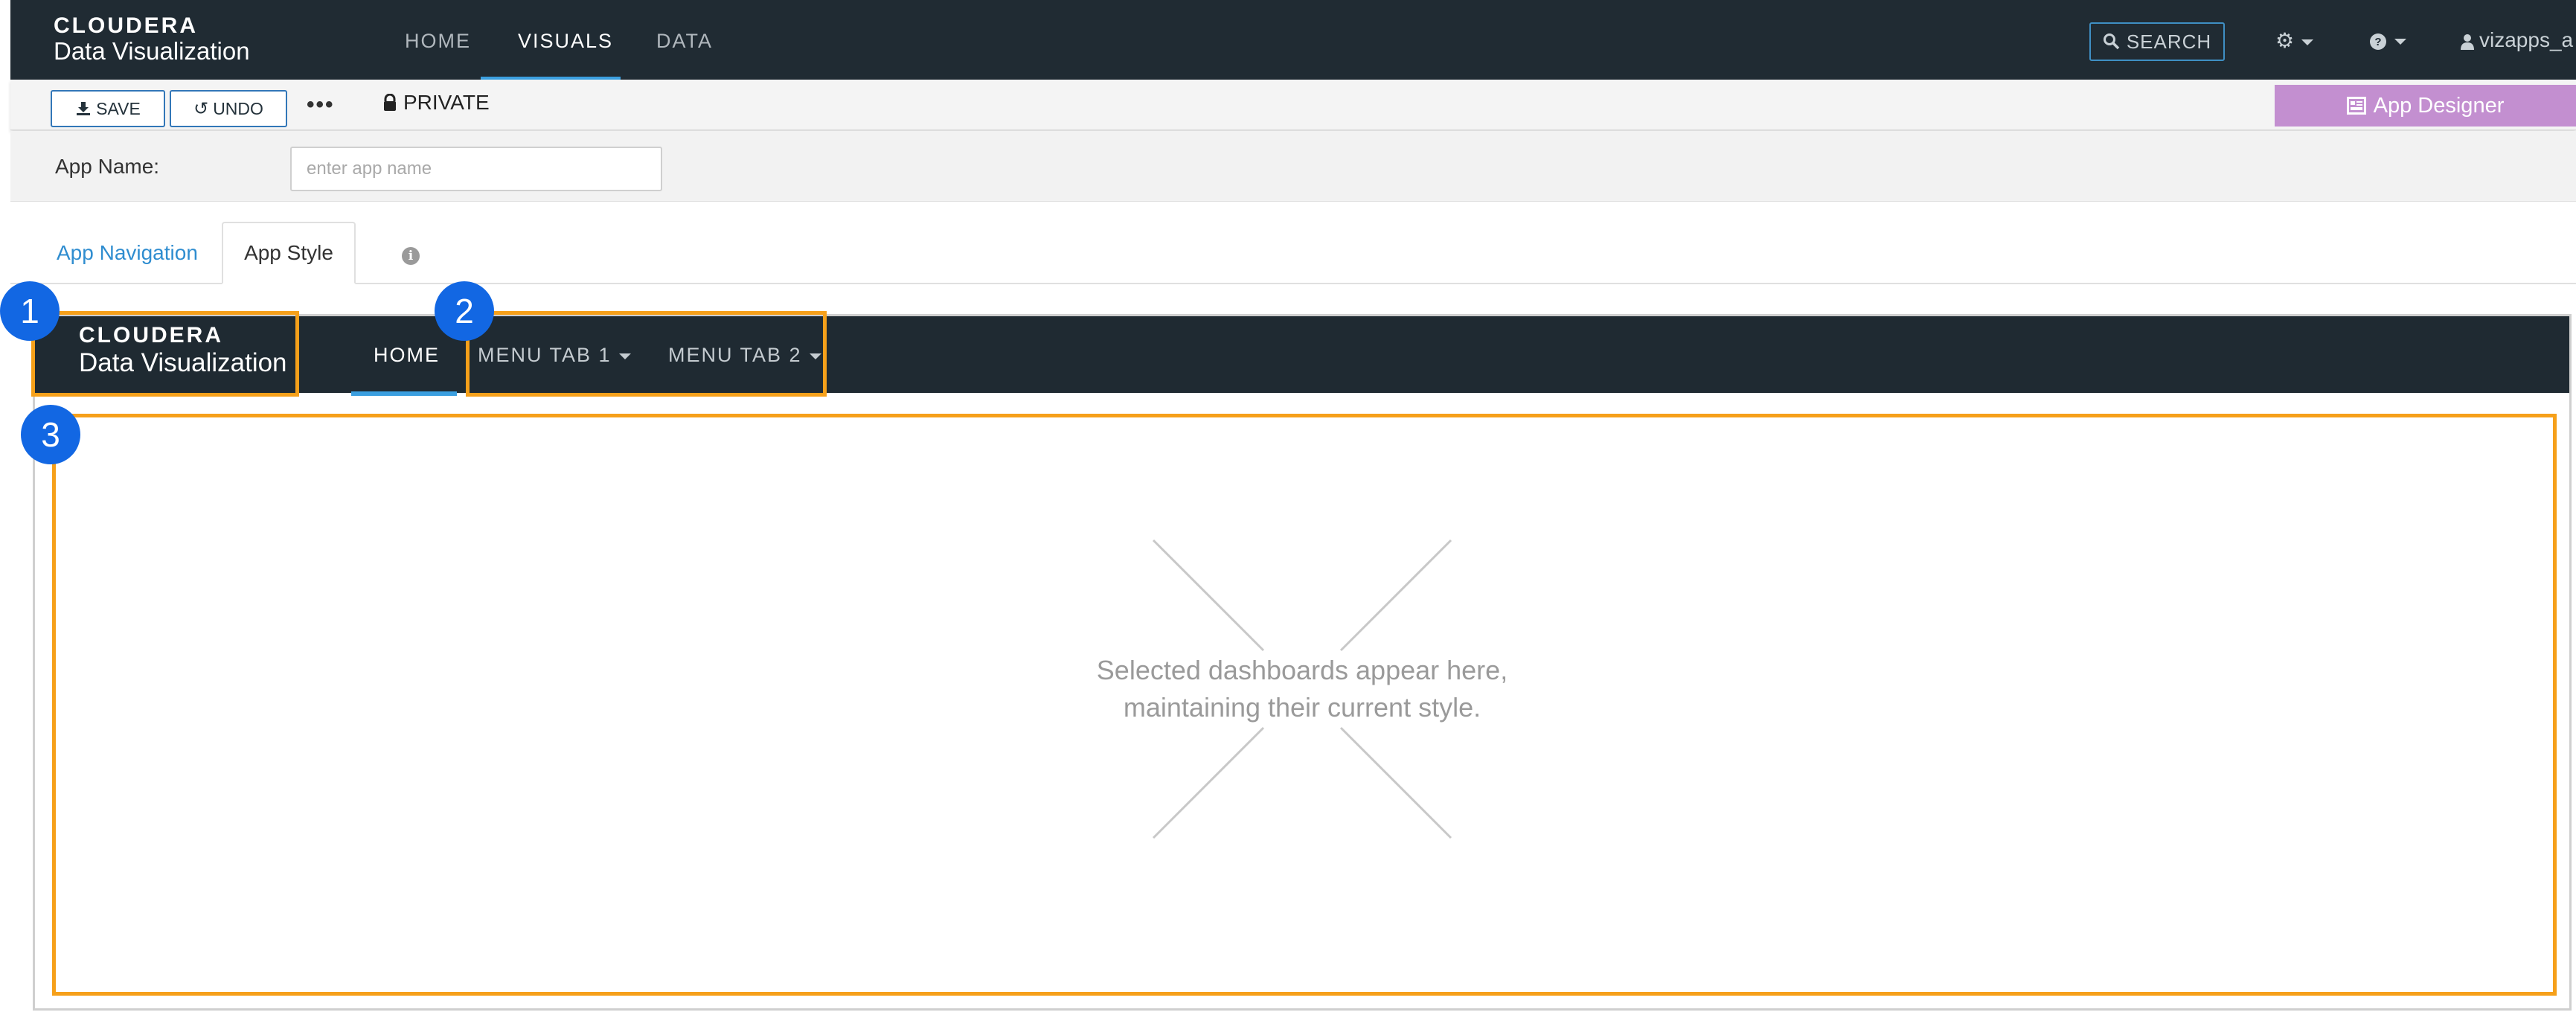  I want to click on tabs-divider, so click(1293, 283).